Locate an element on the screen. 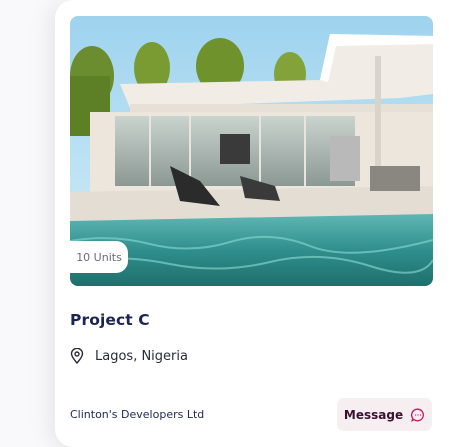 The width and height of the screenshot is (449, 447). location-row: Lagos, Nigeria is located at coordinates (129, 356).